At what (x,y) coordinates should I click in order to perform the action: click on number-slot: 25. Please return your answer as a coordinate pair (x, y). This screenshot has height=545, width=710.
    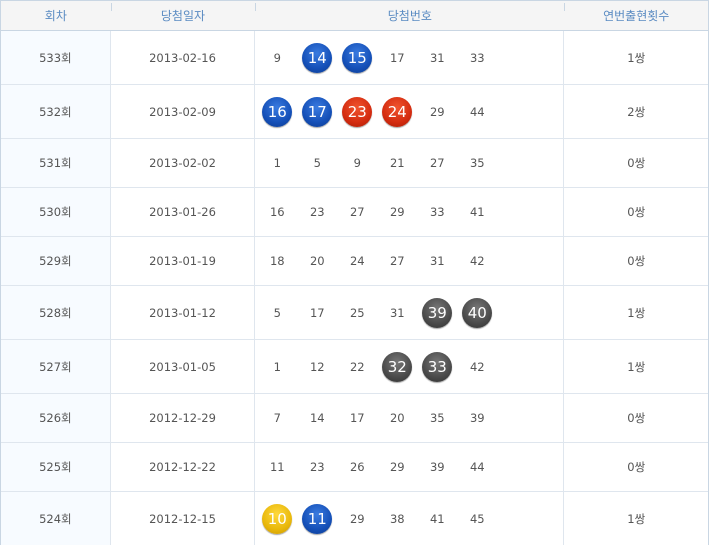
    Looking at the image, I should click on (357, 313).